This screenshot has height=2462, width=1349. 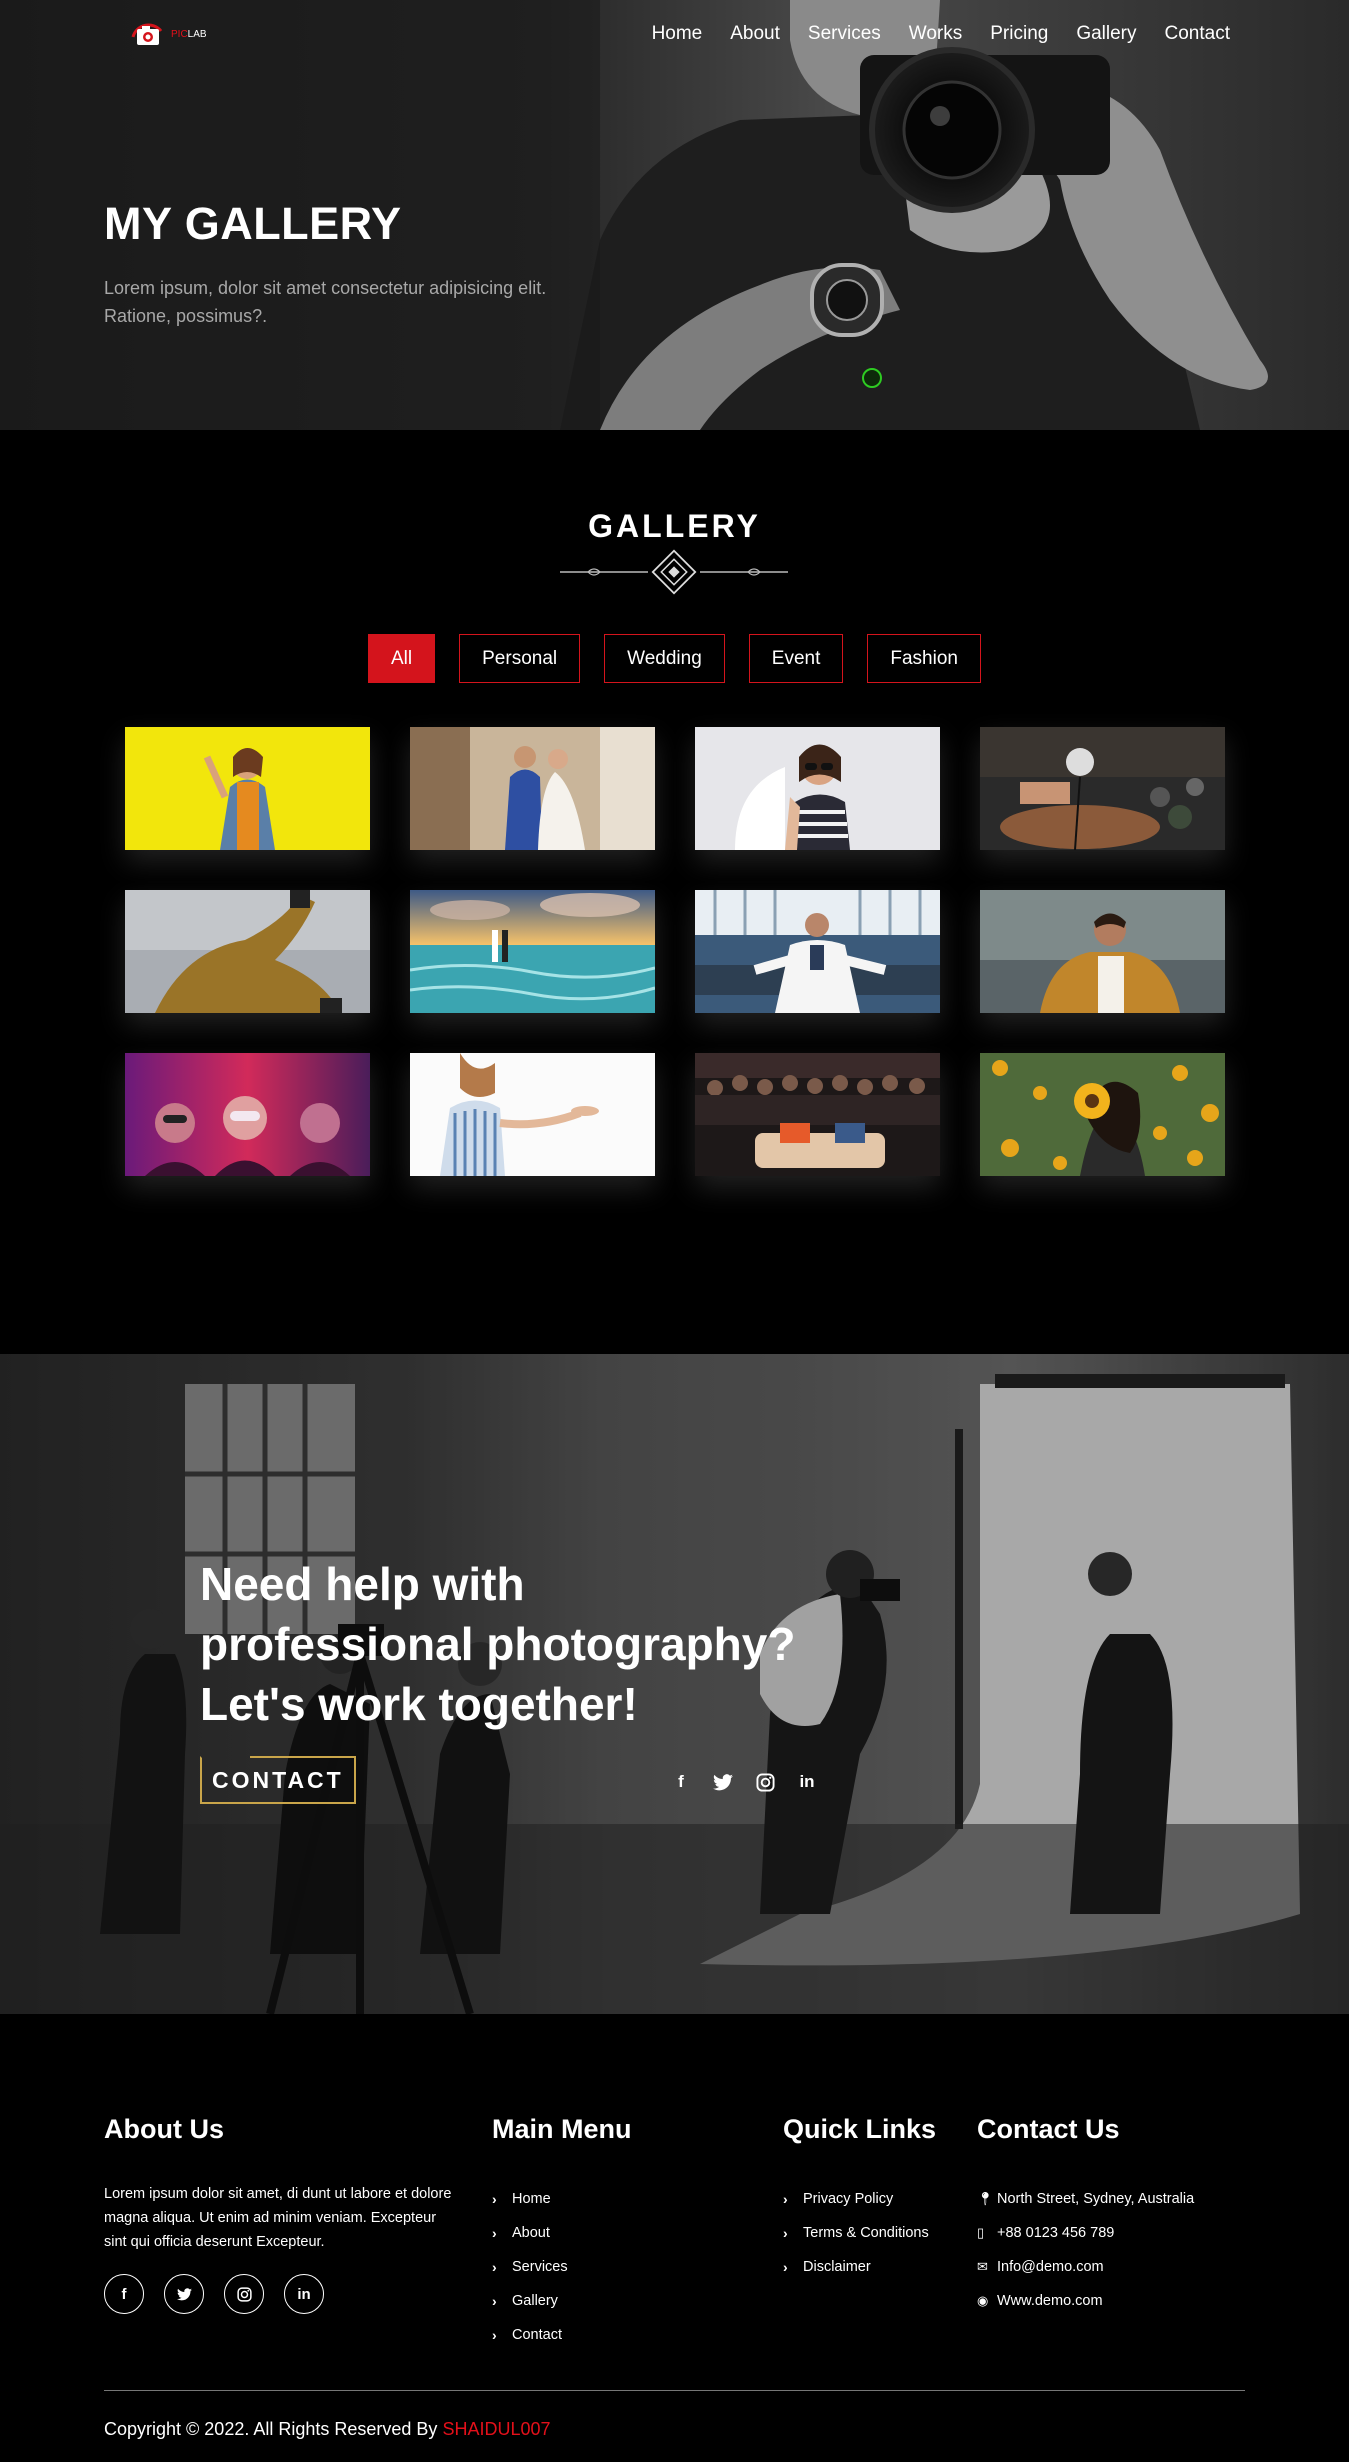 What do you see at coordinates (817, 1114) in the screenshot?
I see `gallery-image-nightclub-crowd` at bounding box center [817, 1114].